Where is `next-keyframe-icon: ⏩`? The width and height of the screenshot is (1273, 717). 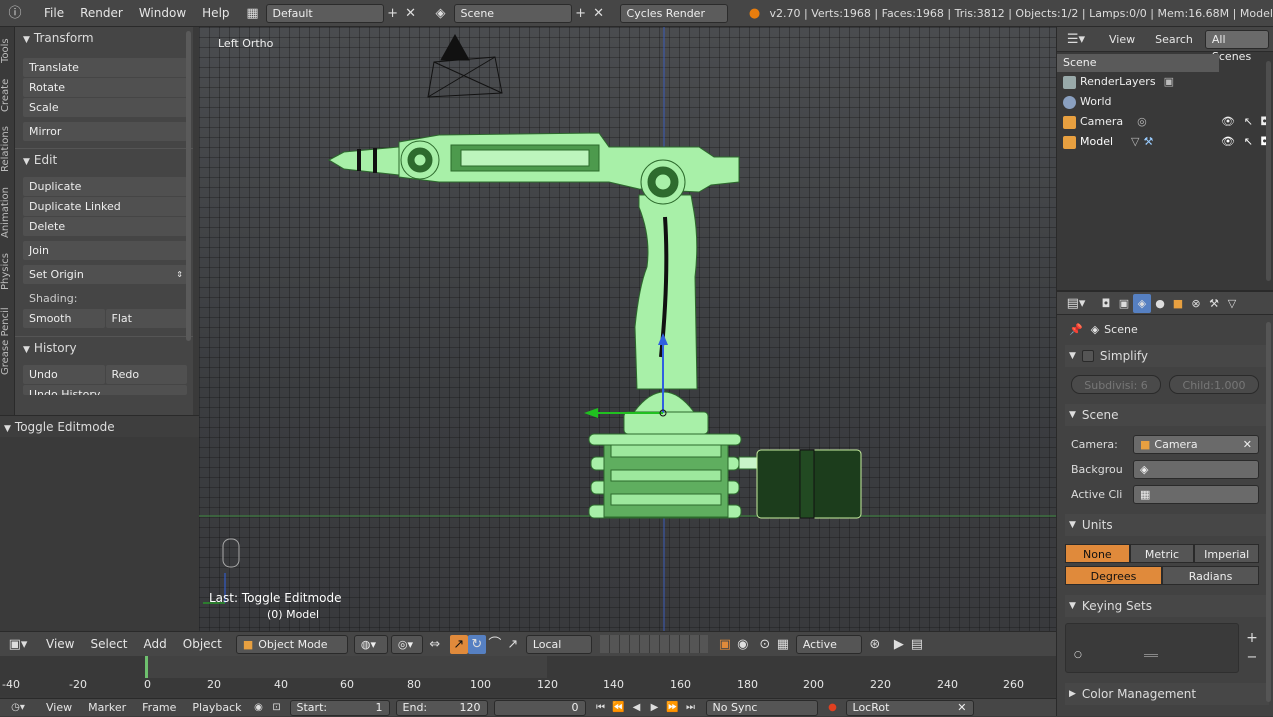
next-keyframe-icon: ⏩ is located at coordinates (673, 707).